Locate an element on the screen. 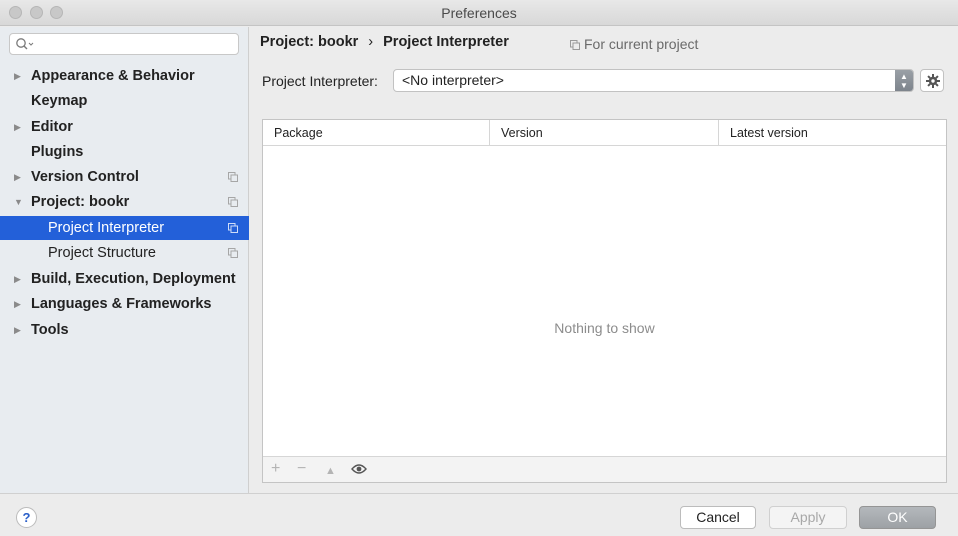  sidebar-item-label: Project Interpreter is located at coordinates (106, 228).